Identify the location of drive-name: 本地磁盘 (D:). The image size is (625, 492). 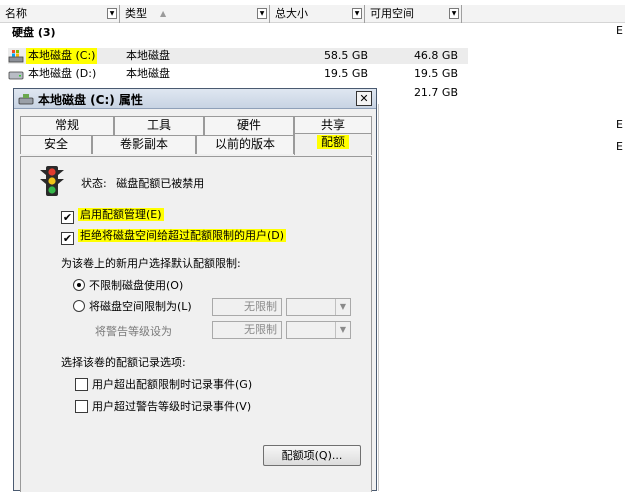
(62, 73).